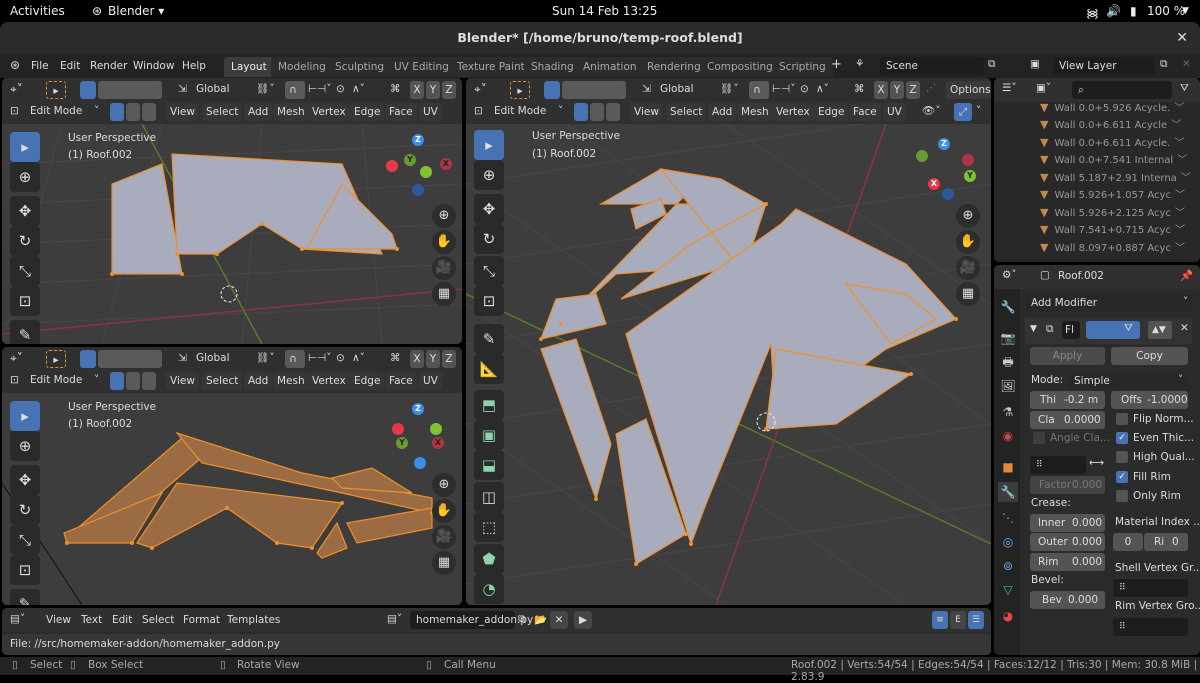 The height and width of the screenshot is (683, 1200). What do you see at coordinates (613, 112) in the screenshot?
I see `face-select-icon` at bounding box center [613, 112].